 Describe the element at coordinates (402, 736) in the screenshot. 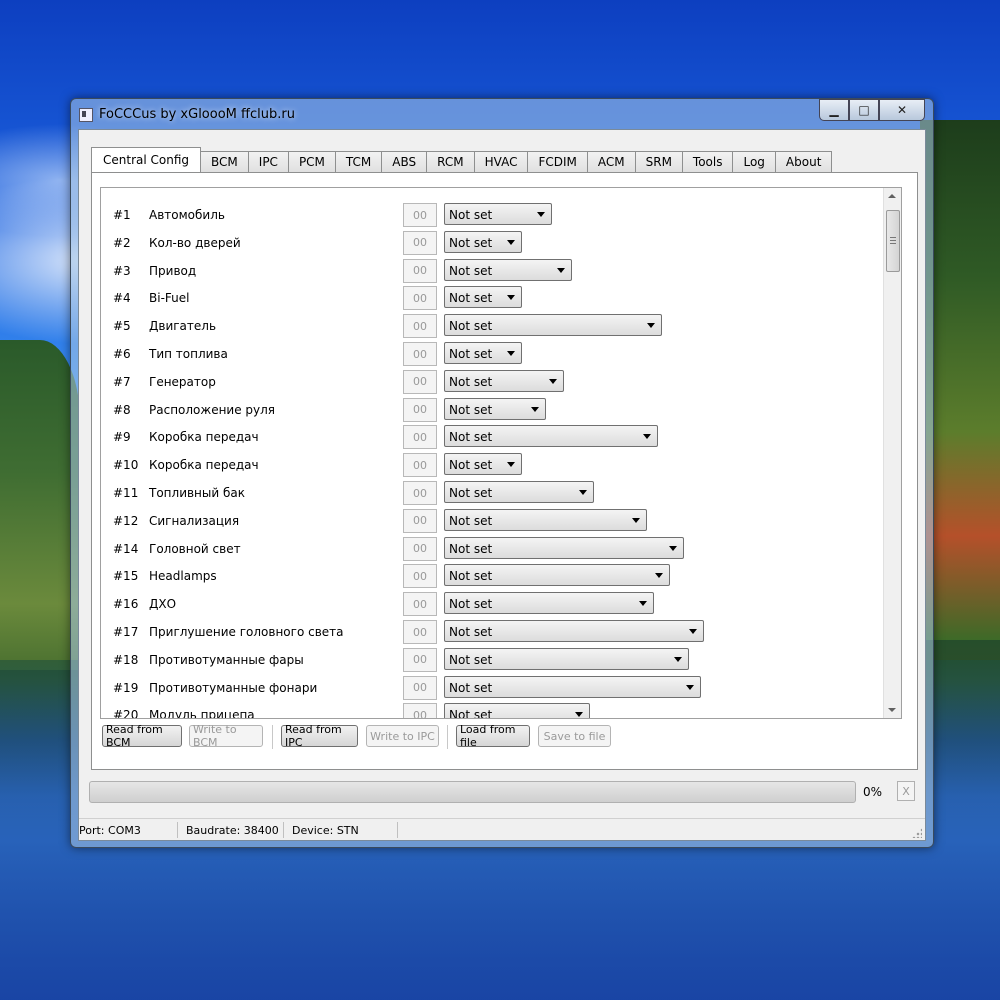

I see `write-to-ipc-button: Write to IPC` at that location.